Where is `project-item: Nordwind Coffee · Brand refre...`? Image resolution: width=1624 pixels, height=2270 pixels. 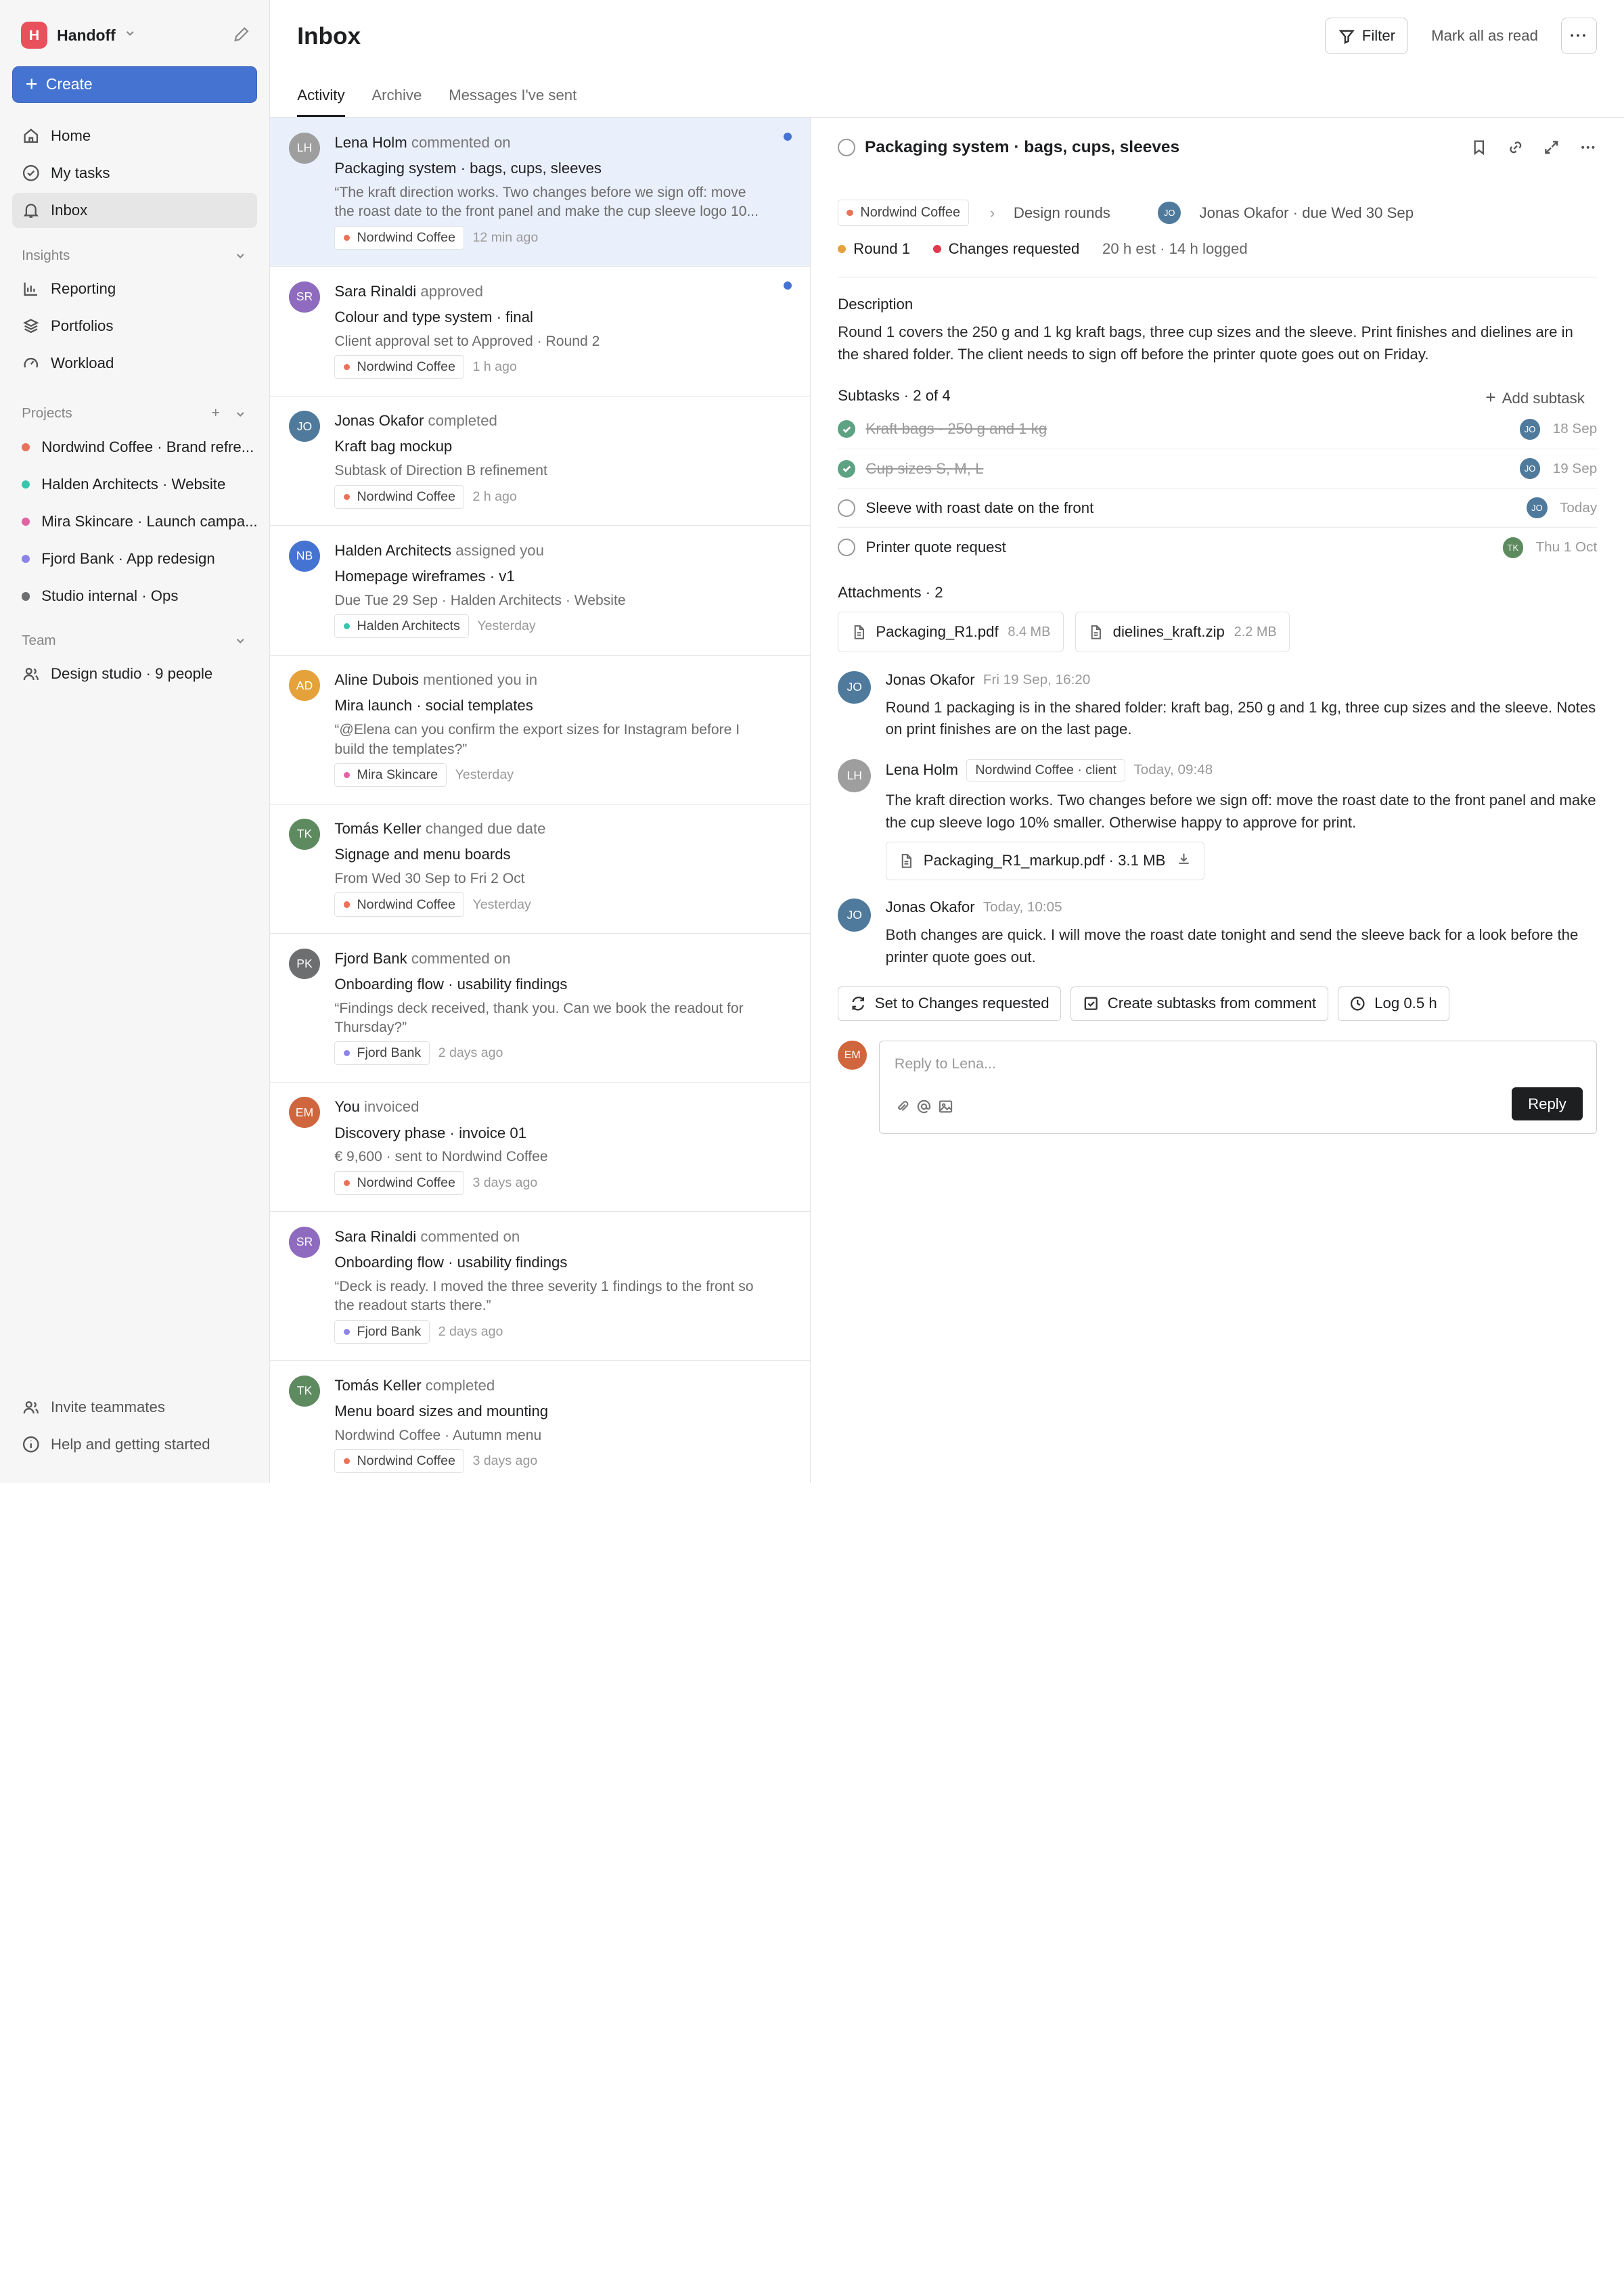
project-item: Nordwind Coffee · Brand refre... is located at coordinates (134, 447).